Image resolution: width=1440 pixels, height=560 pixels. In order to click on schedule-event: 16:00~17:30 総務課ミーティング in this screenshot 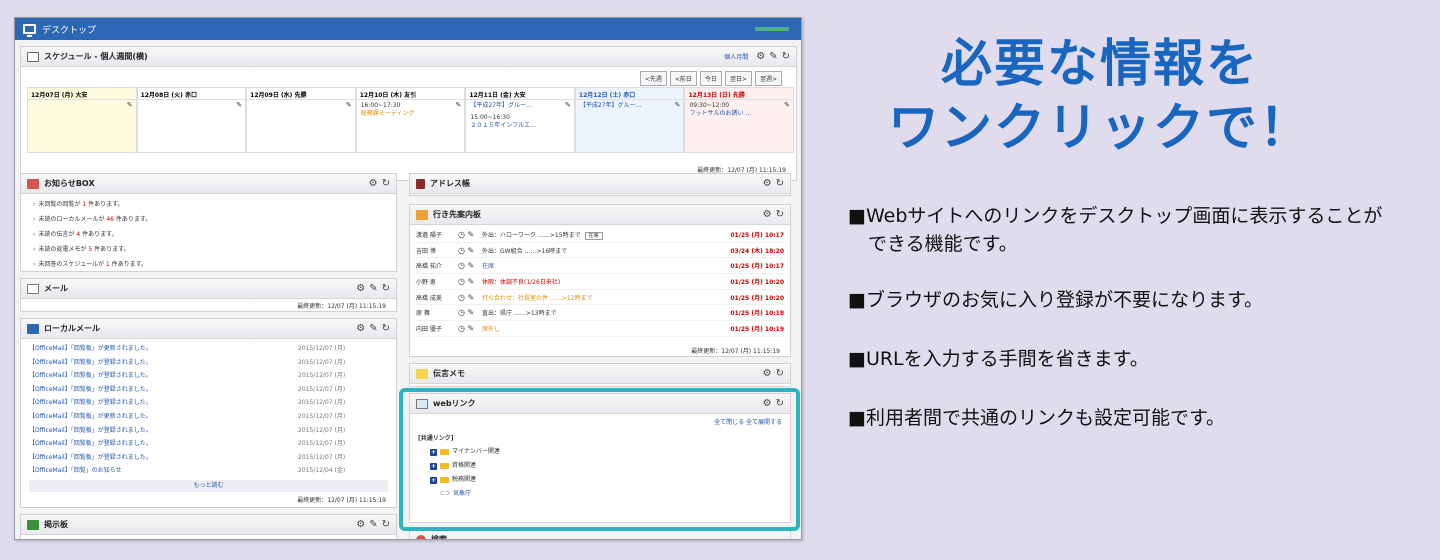, I will do `click(388, 110)`.